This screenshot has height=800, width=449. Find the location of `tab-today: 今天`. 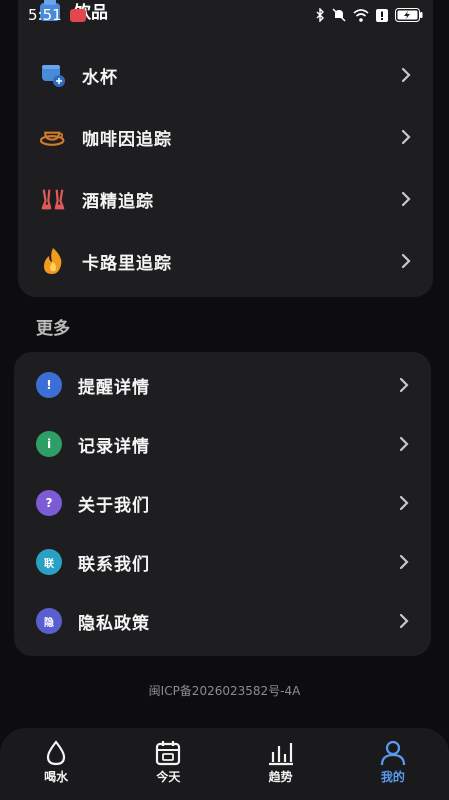

tab-today: 今天 is located at coordinates (168, 756).